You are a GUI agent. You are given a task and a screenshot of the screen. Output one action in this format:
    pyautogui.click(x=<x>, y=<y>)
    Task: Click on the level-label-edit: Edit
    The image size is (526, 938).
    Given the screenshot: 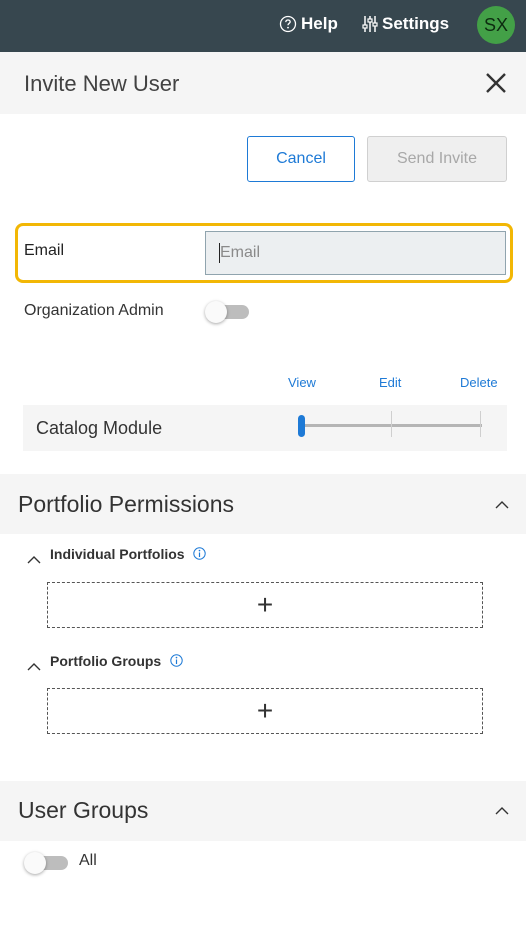 What is the action you would take?
    pyautogui.click(x=390, y=382)
    